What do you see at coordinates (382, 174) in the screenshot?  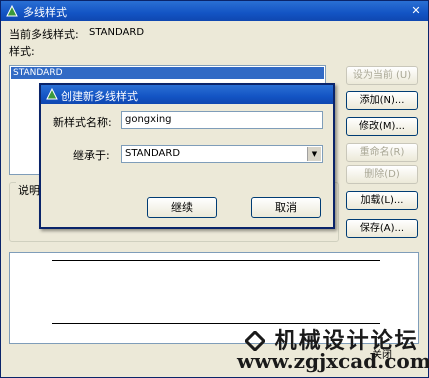 I see `delete-button: 删除(D)` at bounding box center [382, 174].